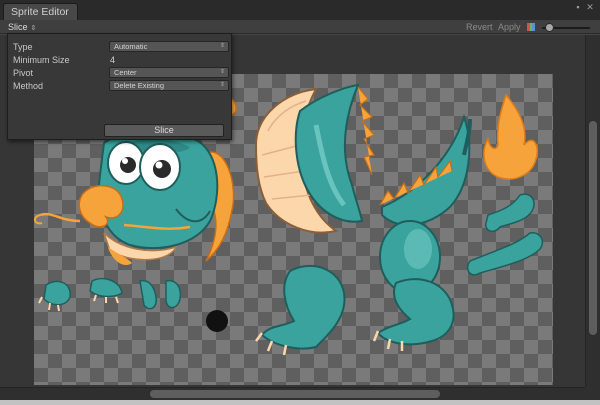 Image resolution: width=600 pixels, height=405 pixels. What do you see at coordinates (592, 393) in the screenshot?
I see `scrollbar-corner` at bounding box center [592, 393].